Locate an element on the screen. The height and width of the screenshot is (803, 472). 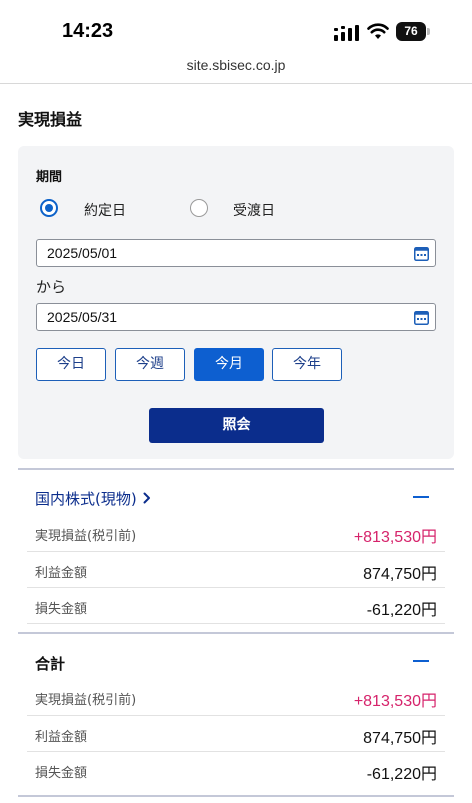
inquiry-button: 照会 is located at coordinates (236, 425).